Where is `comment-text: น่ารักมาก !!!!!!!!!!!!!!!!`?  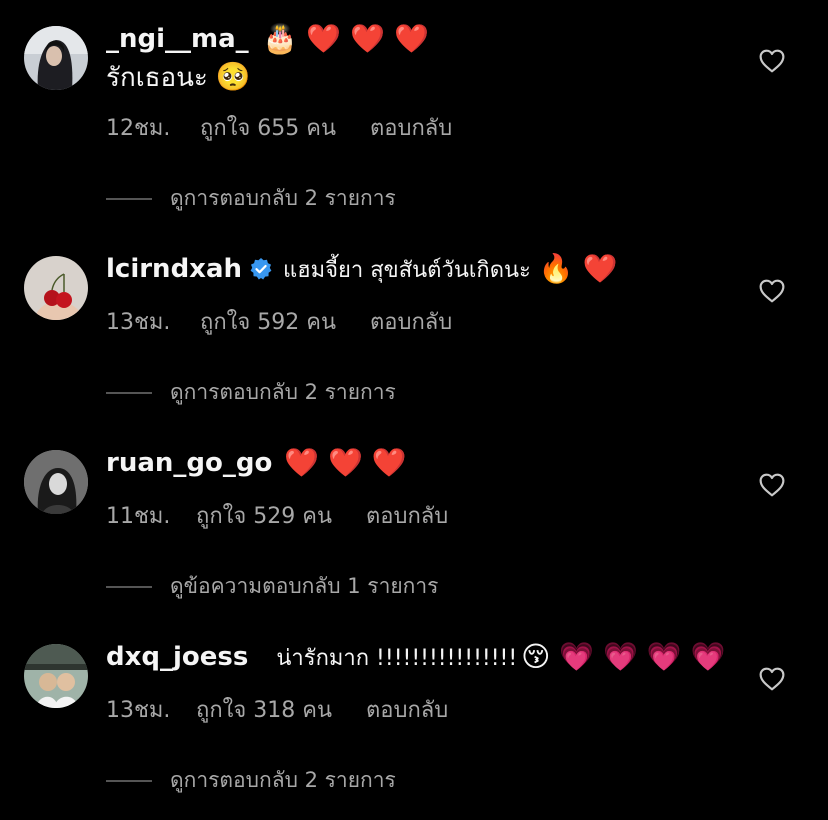 comment-text: น่ารักมาก !!!!!!!!!!!!!!!! is located at coordinates (397, 658).